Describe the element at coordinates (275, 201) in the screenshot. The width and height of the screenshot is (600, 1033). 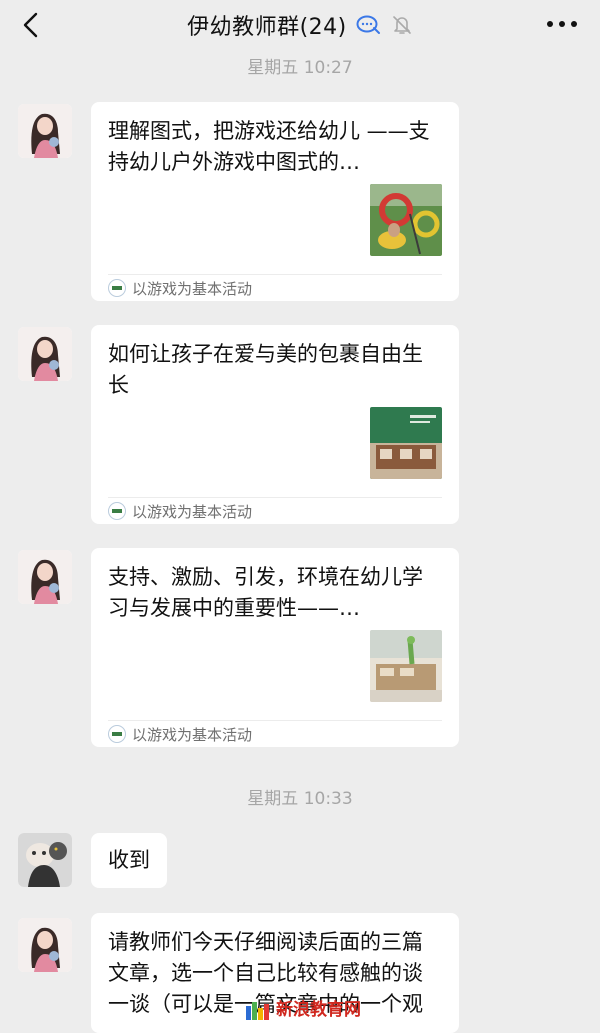
I see `article-card: 理解图式，把游戏还给幼儿 ——支持幼儿户外游戏中图式的… 以游戏为基本活动` at that location.